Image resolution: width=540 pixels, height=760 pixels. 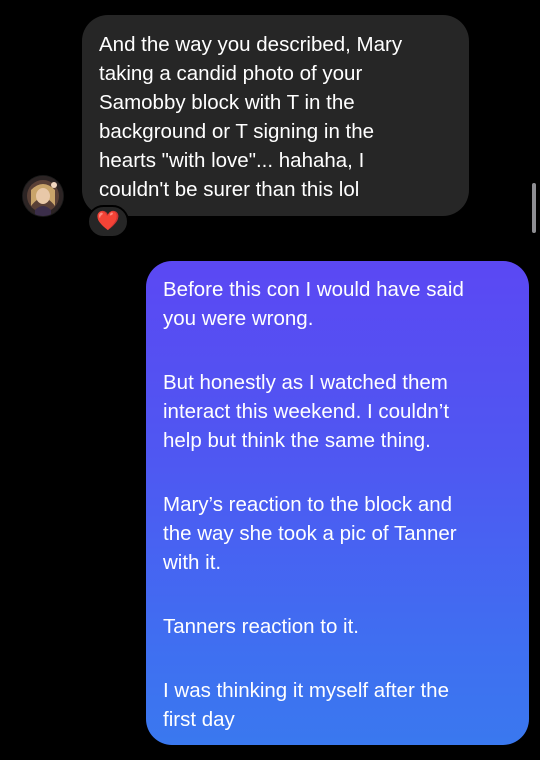 What do you see at coordinates (534, 208) in the screenshot?
I see `scrollbar` at bounding box center [534, 208].